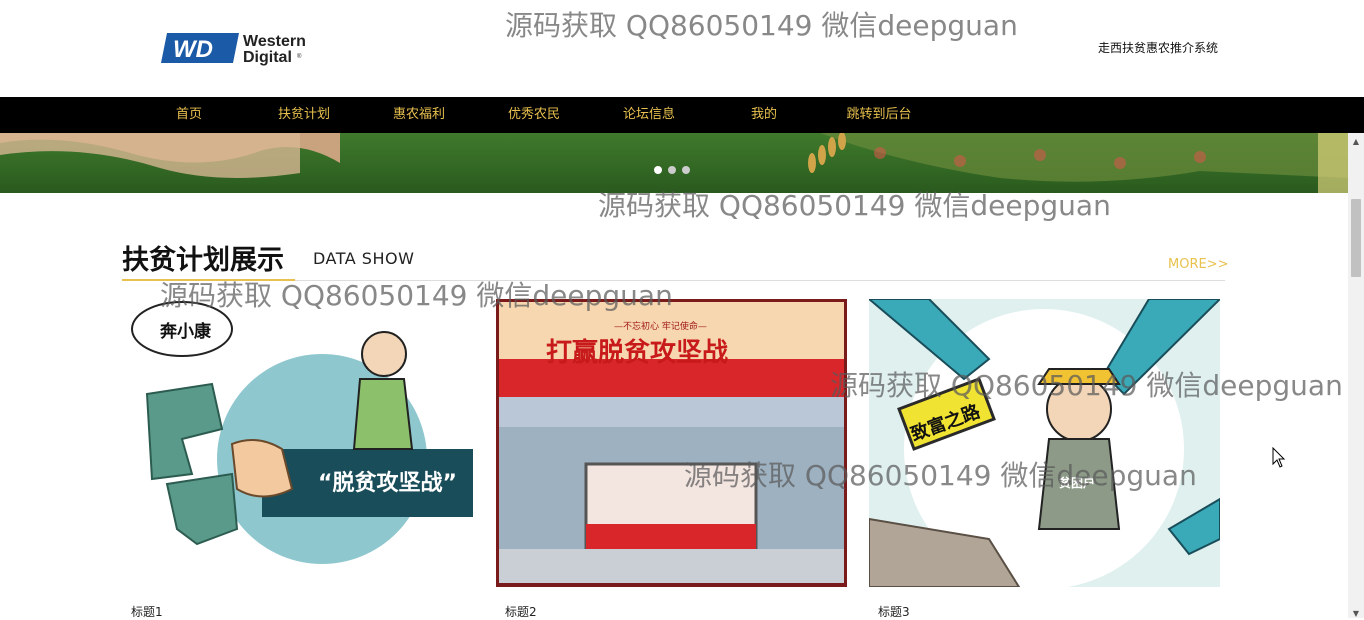 The image size is (1364, 620). What do you see at coordinates (419, 115) in the screenshot?
I see `nav-item-farmer-welfare: 惠农福利` at bounding box center [419, 115].